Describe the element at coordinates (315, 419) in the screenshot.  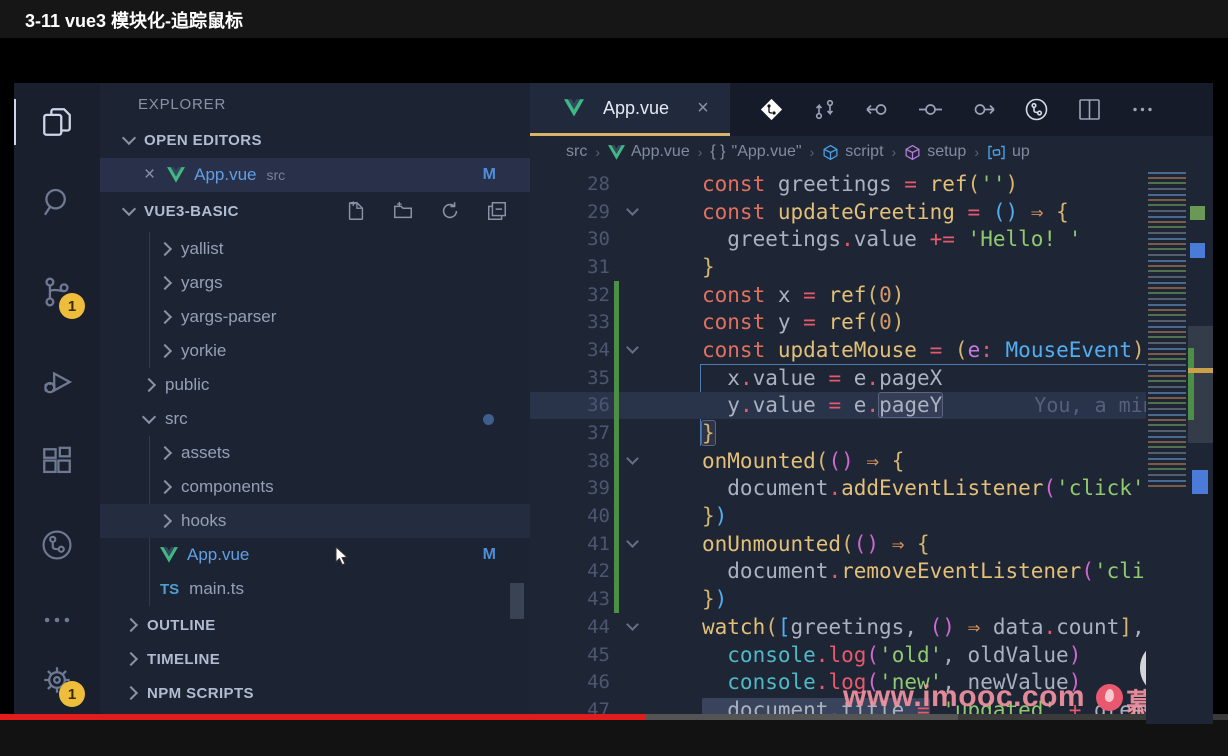
I see `tree-item-src: src` at that location.